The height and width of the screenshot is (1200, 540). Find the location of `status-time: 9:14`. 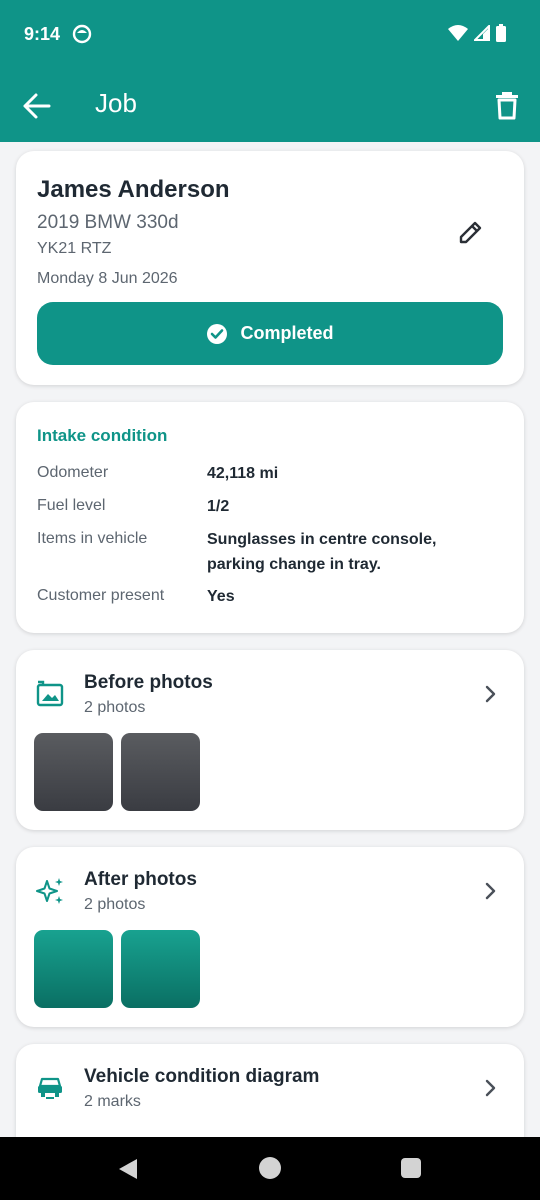

status-time: 9:14 is located at coordinates (42, 34).